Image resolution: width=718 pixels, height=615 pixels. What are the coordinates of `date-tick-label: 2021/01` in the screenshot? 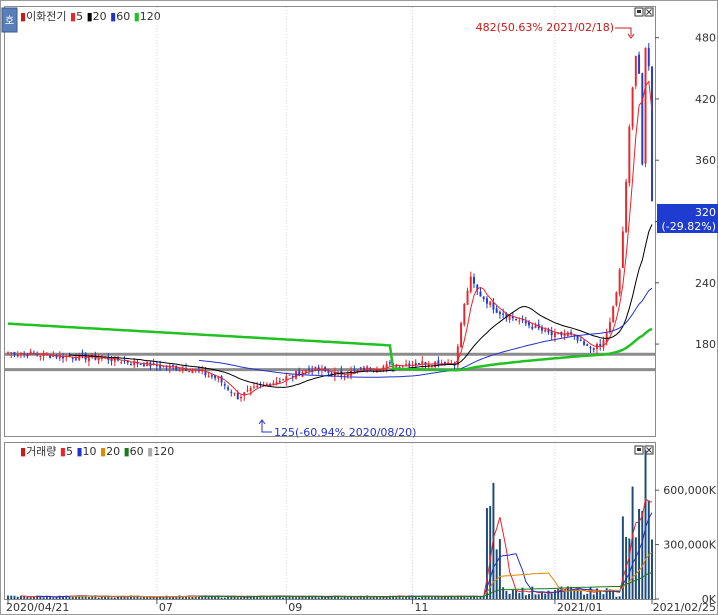 It's located at (580, 607).